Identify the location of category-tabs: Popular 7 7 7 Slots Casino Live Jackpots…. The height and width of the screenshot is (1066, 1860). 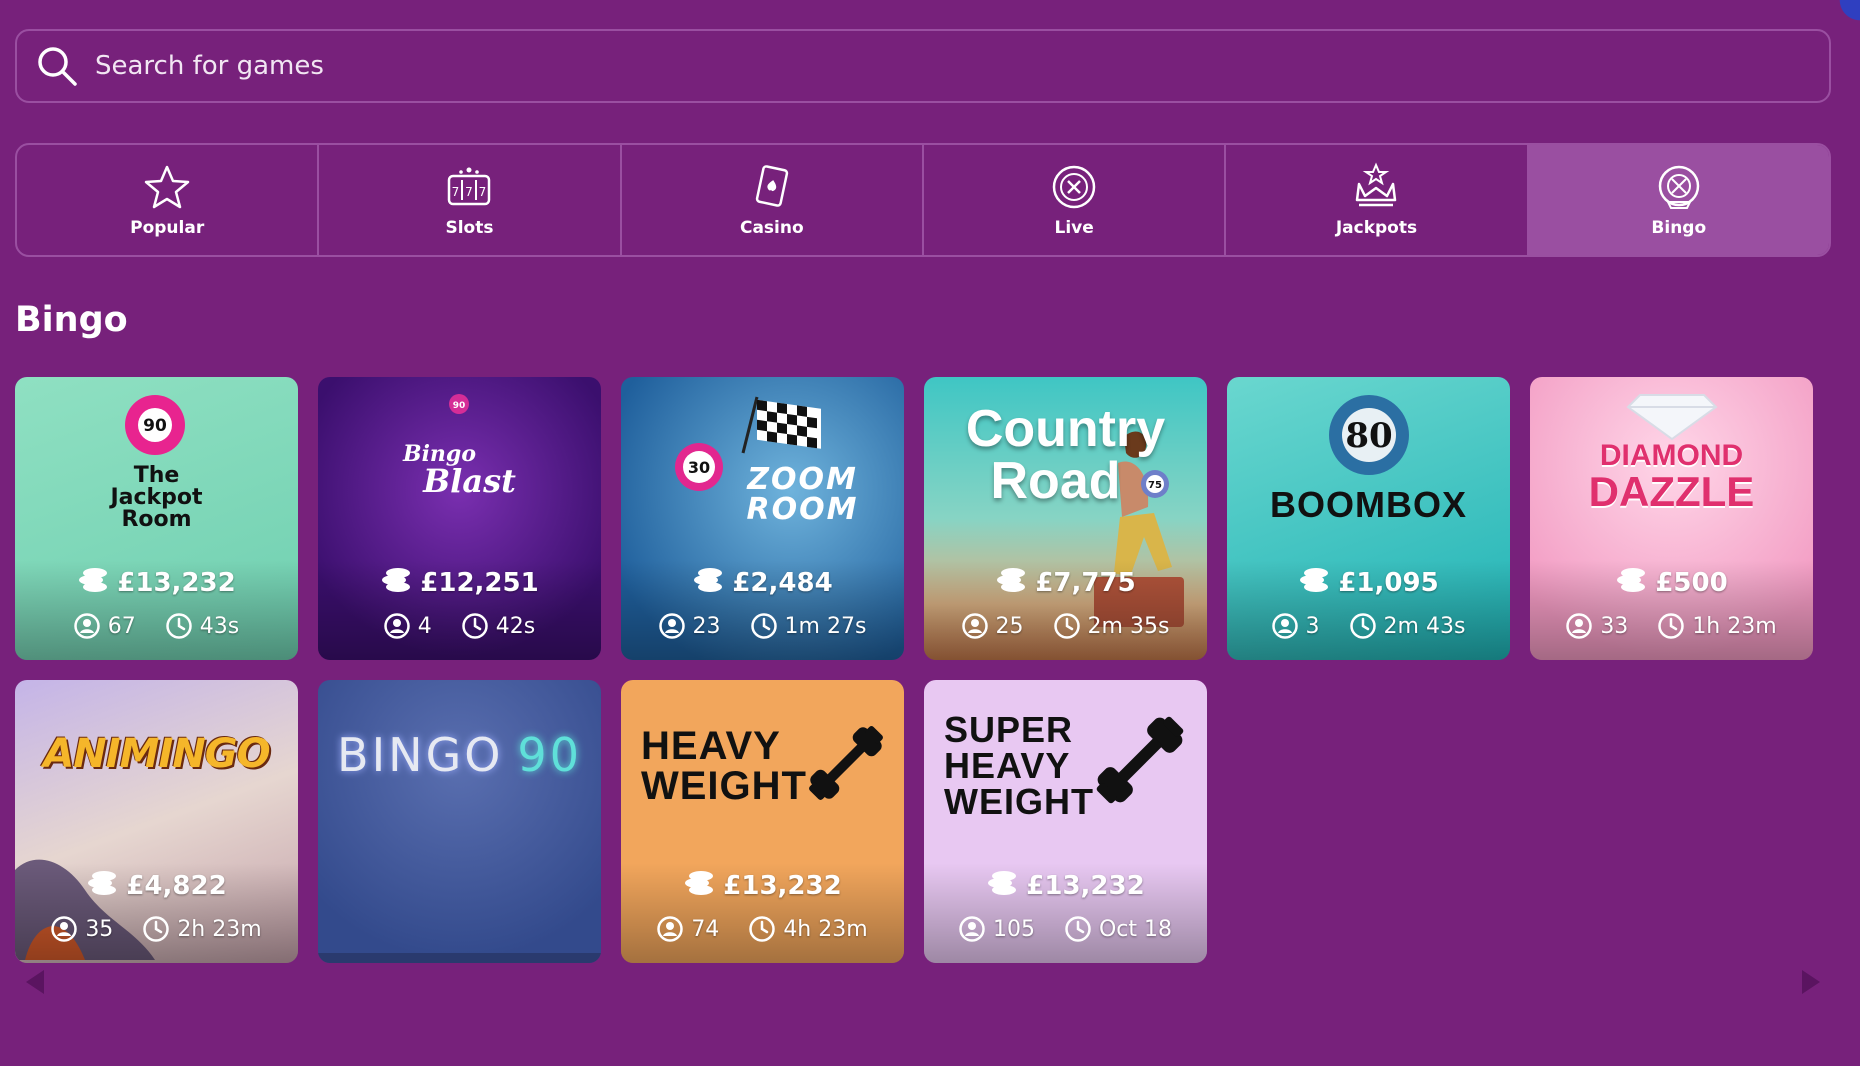
(923, 200).